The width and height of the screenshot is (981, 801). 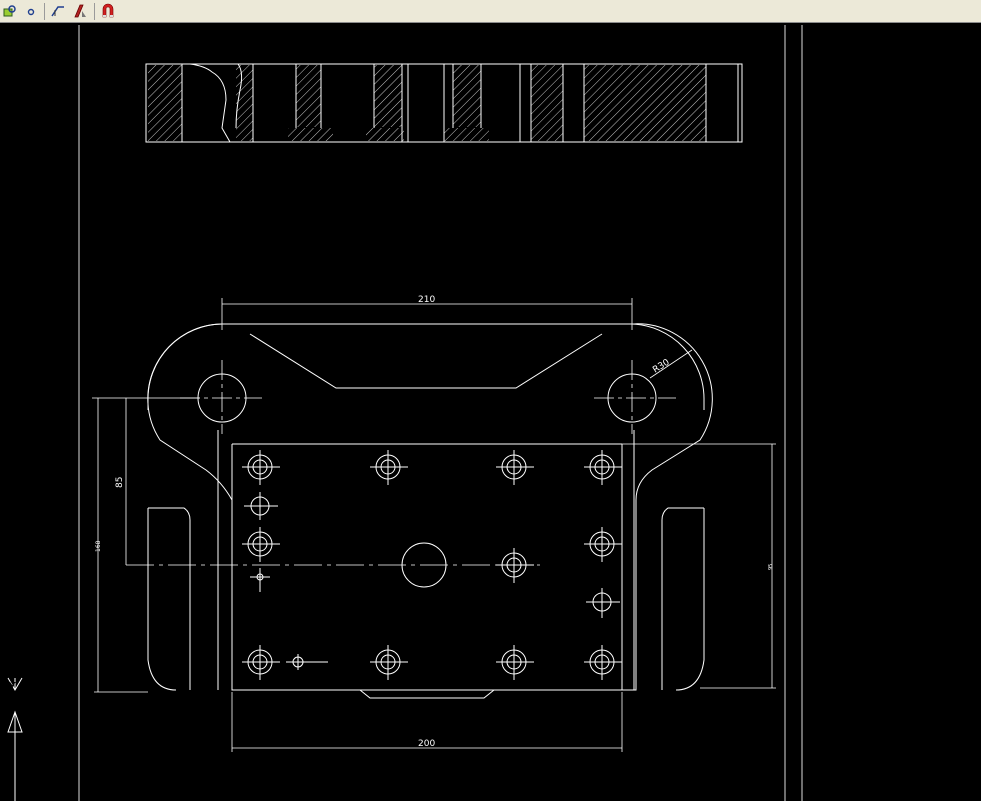 What do you see at coordinates (661, 367) in the screenshot?
I see `dim-radius: R30` at bounding box center [661, 367].